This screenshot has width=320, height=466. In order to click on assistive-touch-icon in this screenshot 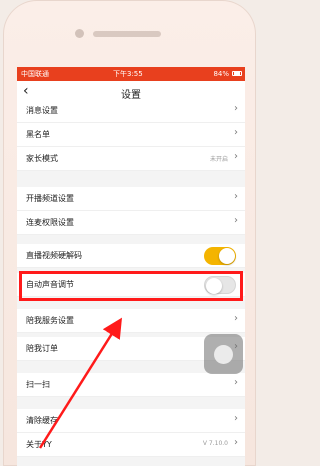, I will do `click(223, 354)`.